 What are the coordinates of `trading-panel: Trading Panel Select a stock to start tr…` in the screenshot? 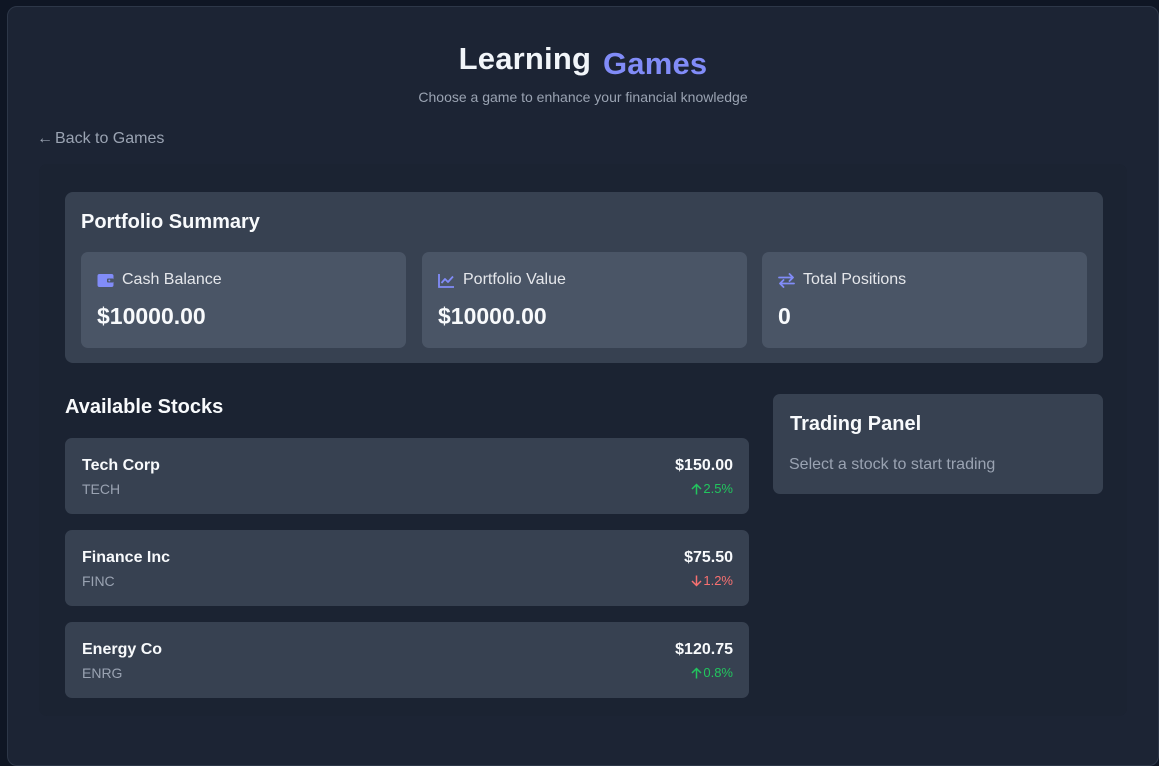 It's located at (938, 444).